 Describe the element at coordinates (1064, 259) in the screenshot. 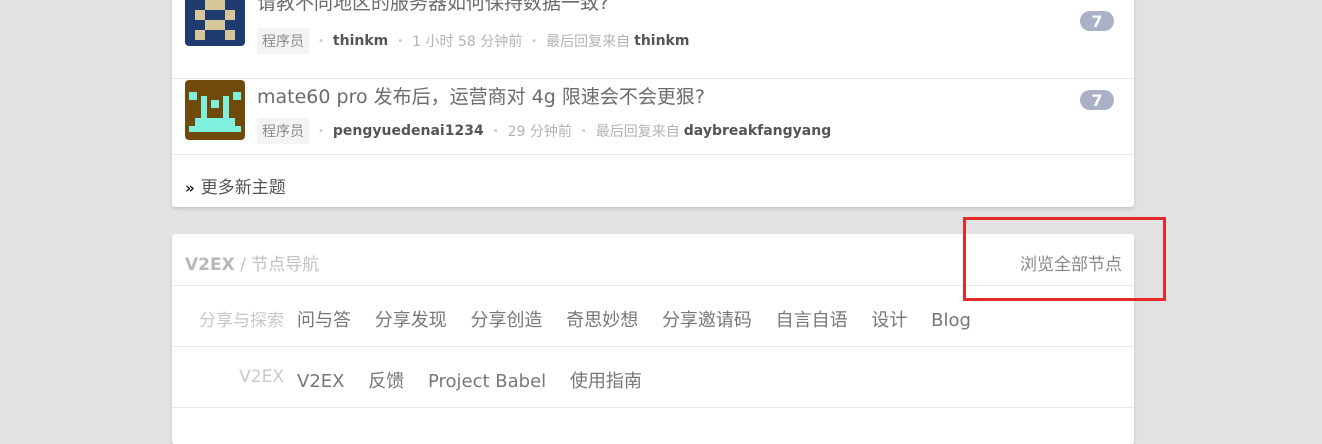

I see `annotation-highlight-box` at that location.